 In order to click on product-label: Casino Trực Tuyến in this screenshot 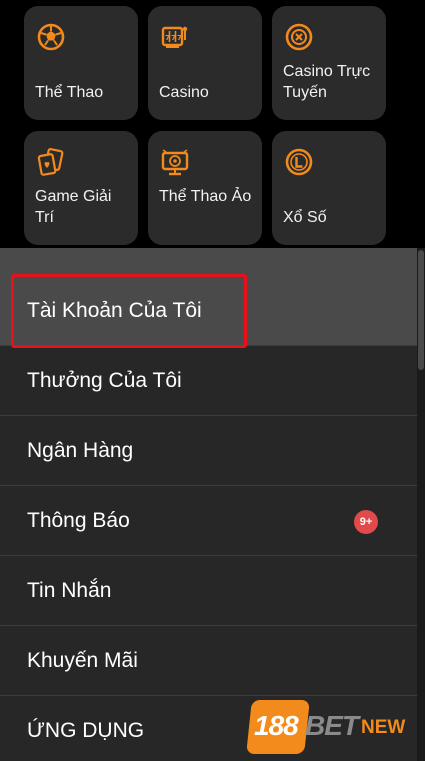, I will do `click(327, 82)`.